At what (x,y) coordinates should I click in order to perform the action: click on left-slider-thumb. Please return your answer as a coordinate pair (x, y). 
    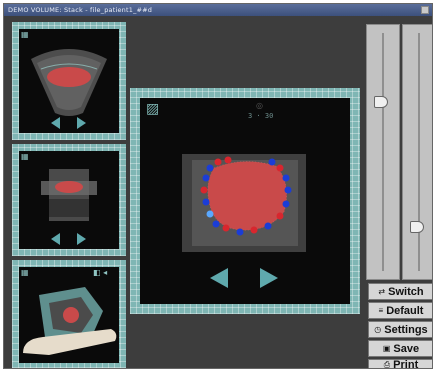
    Looking at the image, I should click on (381, 102).